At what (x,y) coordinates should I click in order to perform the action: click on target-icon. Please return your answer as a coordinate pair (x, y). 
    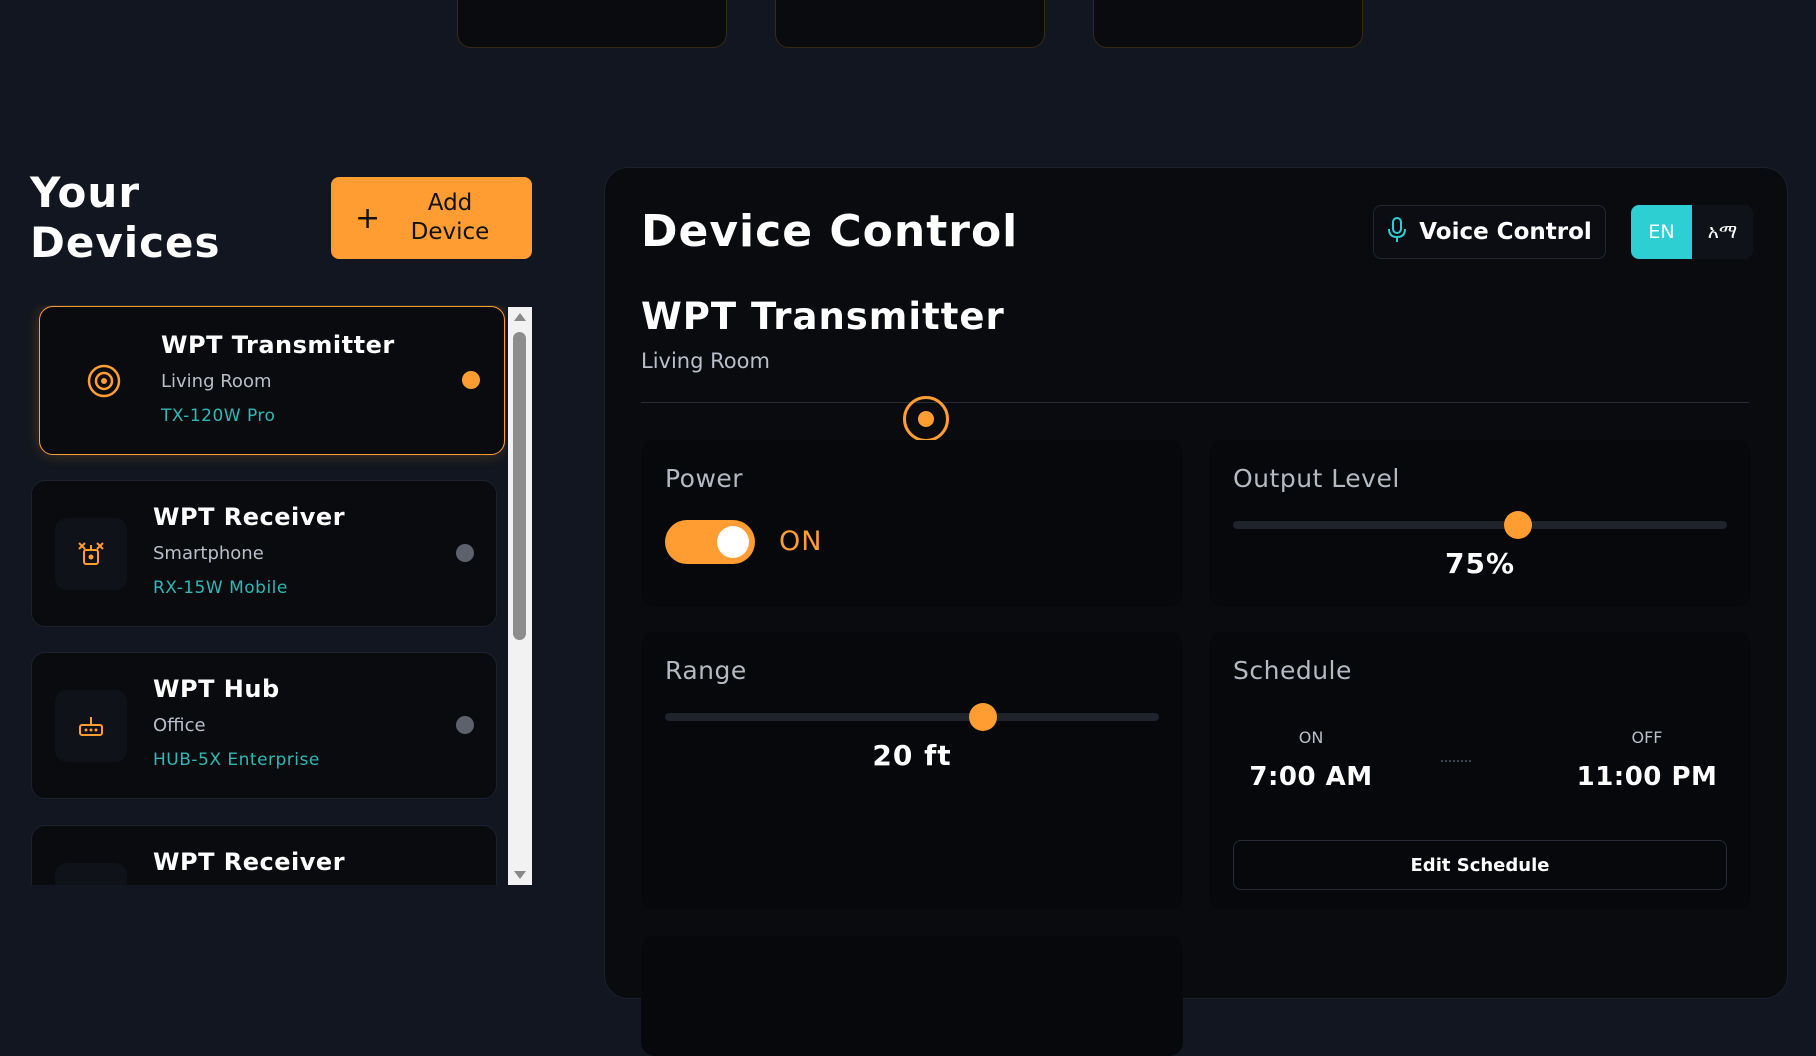
    Looking at the image, I should click on (104, 381).